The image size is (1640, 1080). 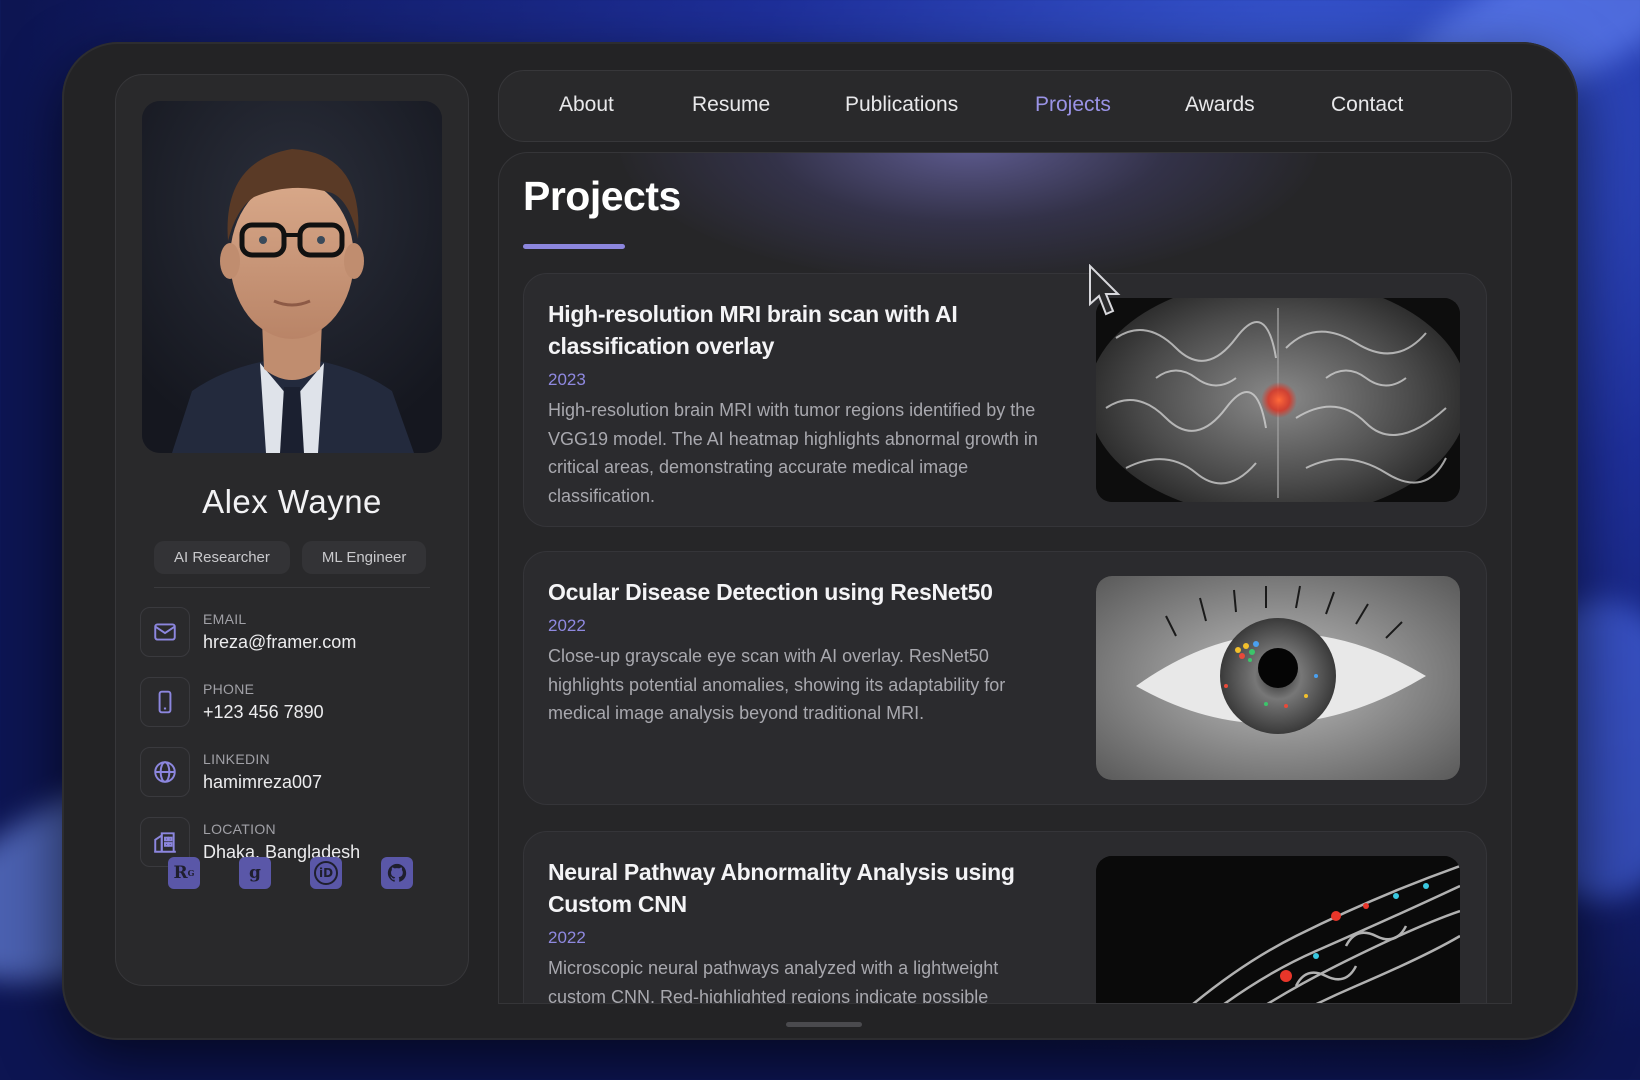 What do you see at coordinates (797, 592) in the screenshot?
I see `project-title: Ocular Disease Detection using ResNet50` at bounding box center [797, 592].